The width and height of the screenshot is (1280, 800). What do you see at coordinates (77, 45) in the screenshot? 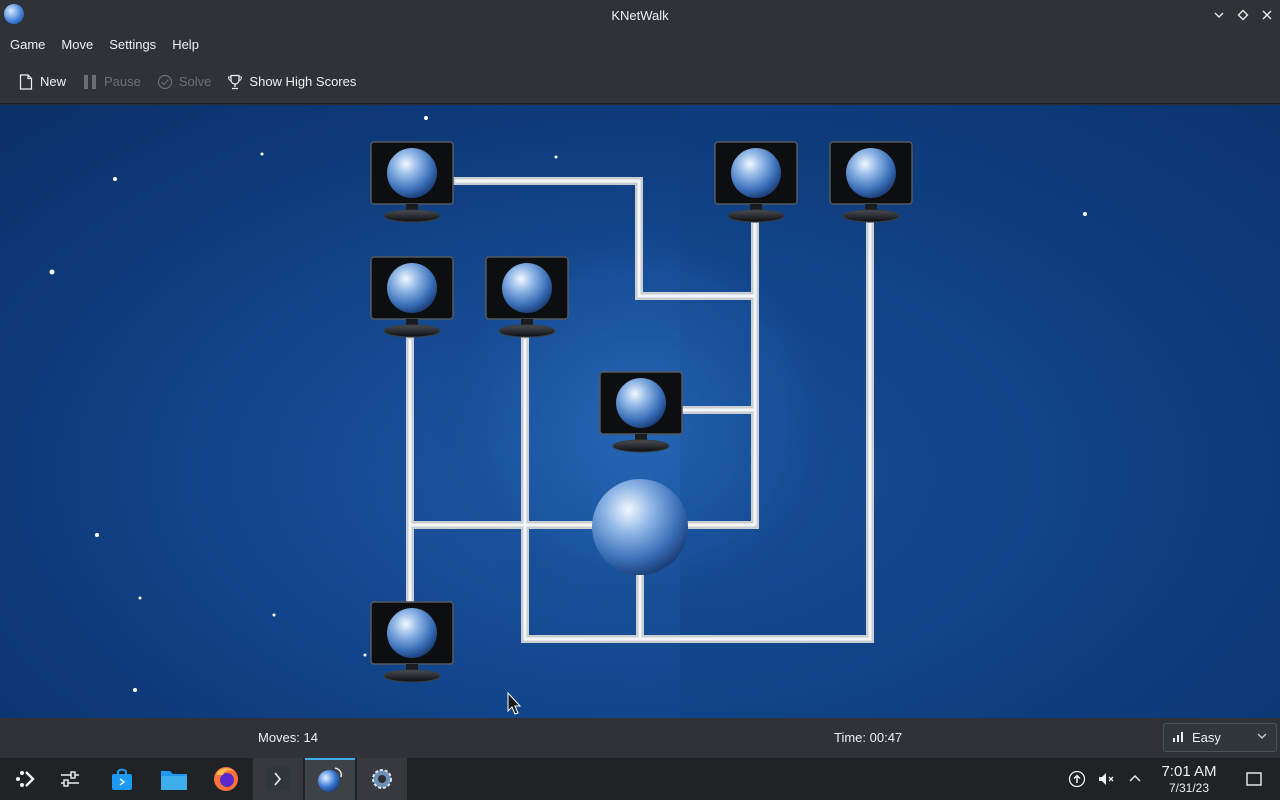
I see `menu-move: Move` at bounding box center [77, 45].